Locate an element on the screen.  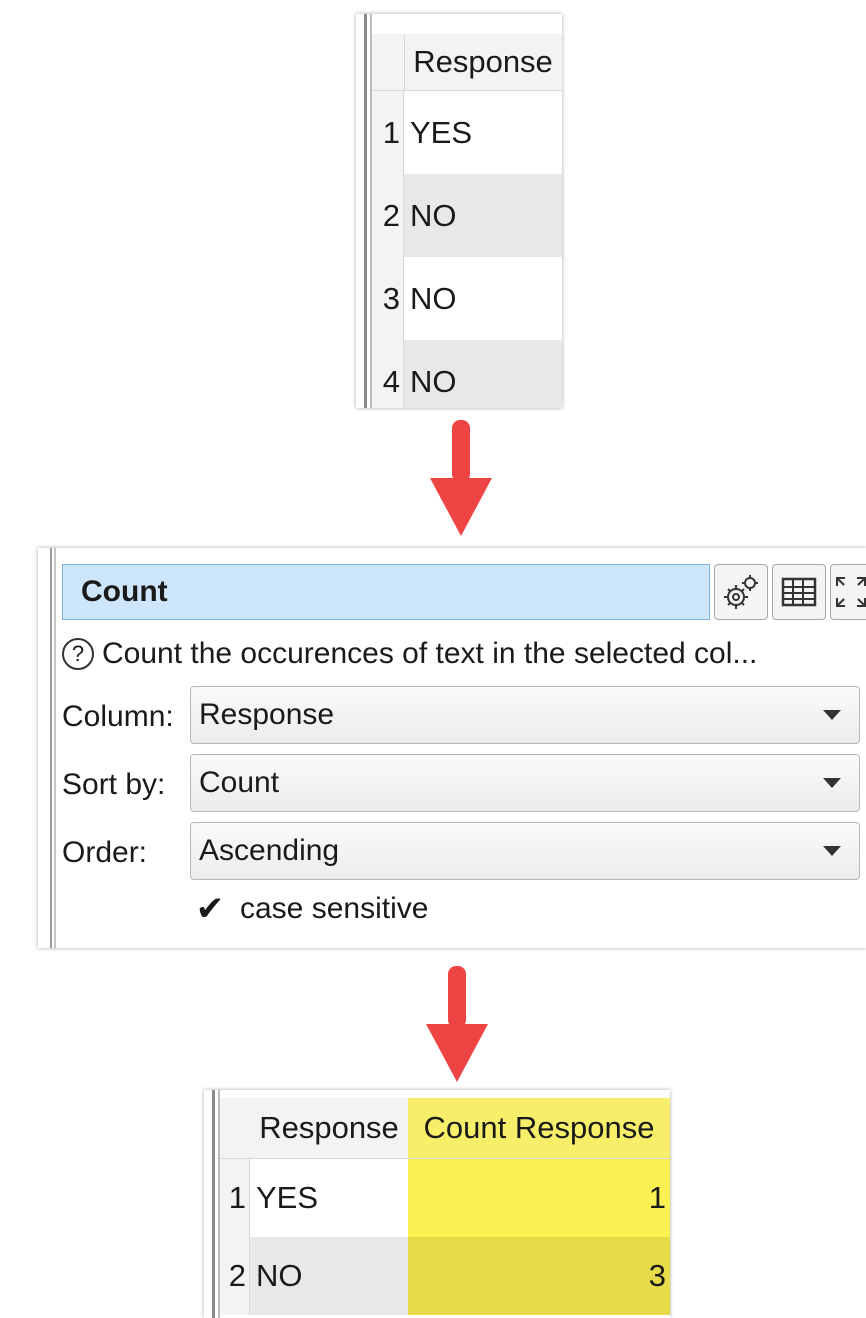
table-cell-count: 3 is located at coordinates (539, 1276).